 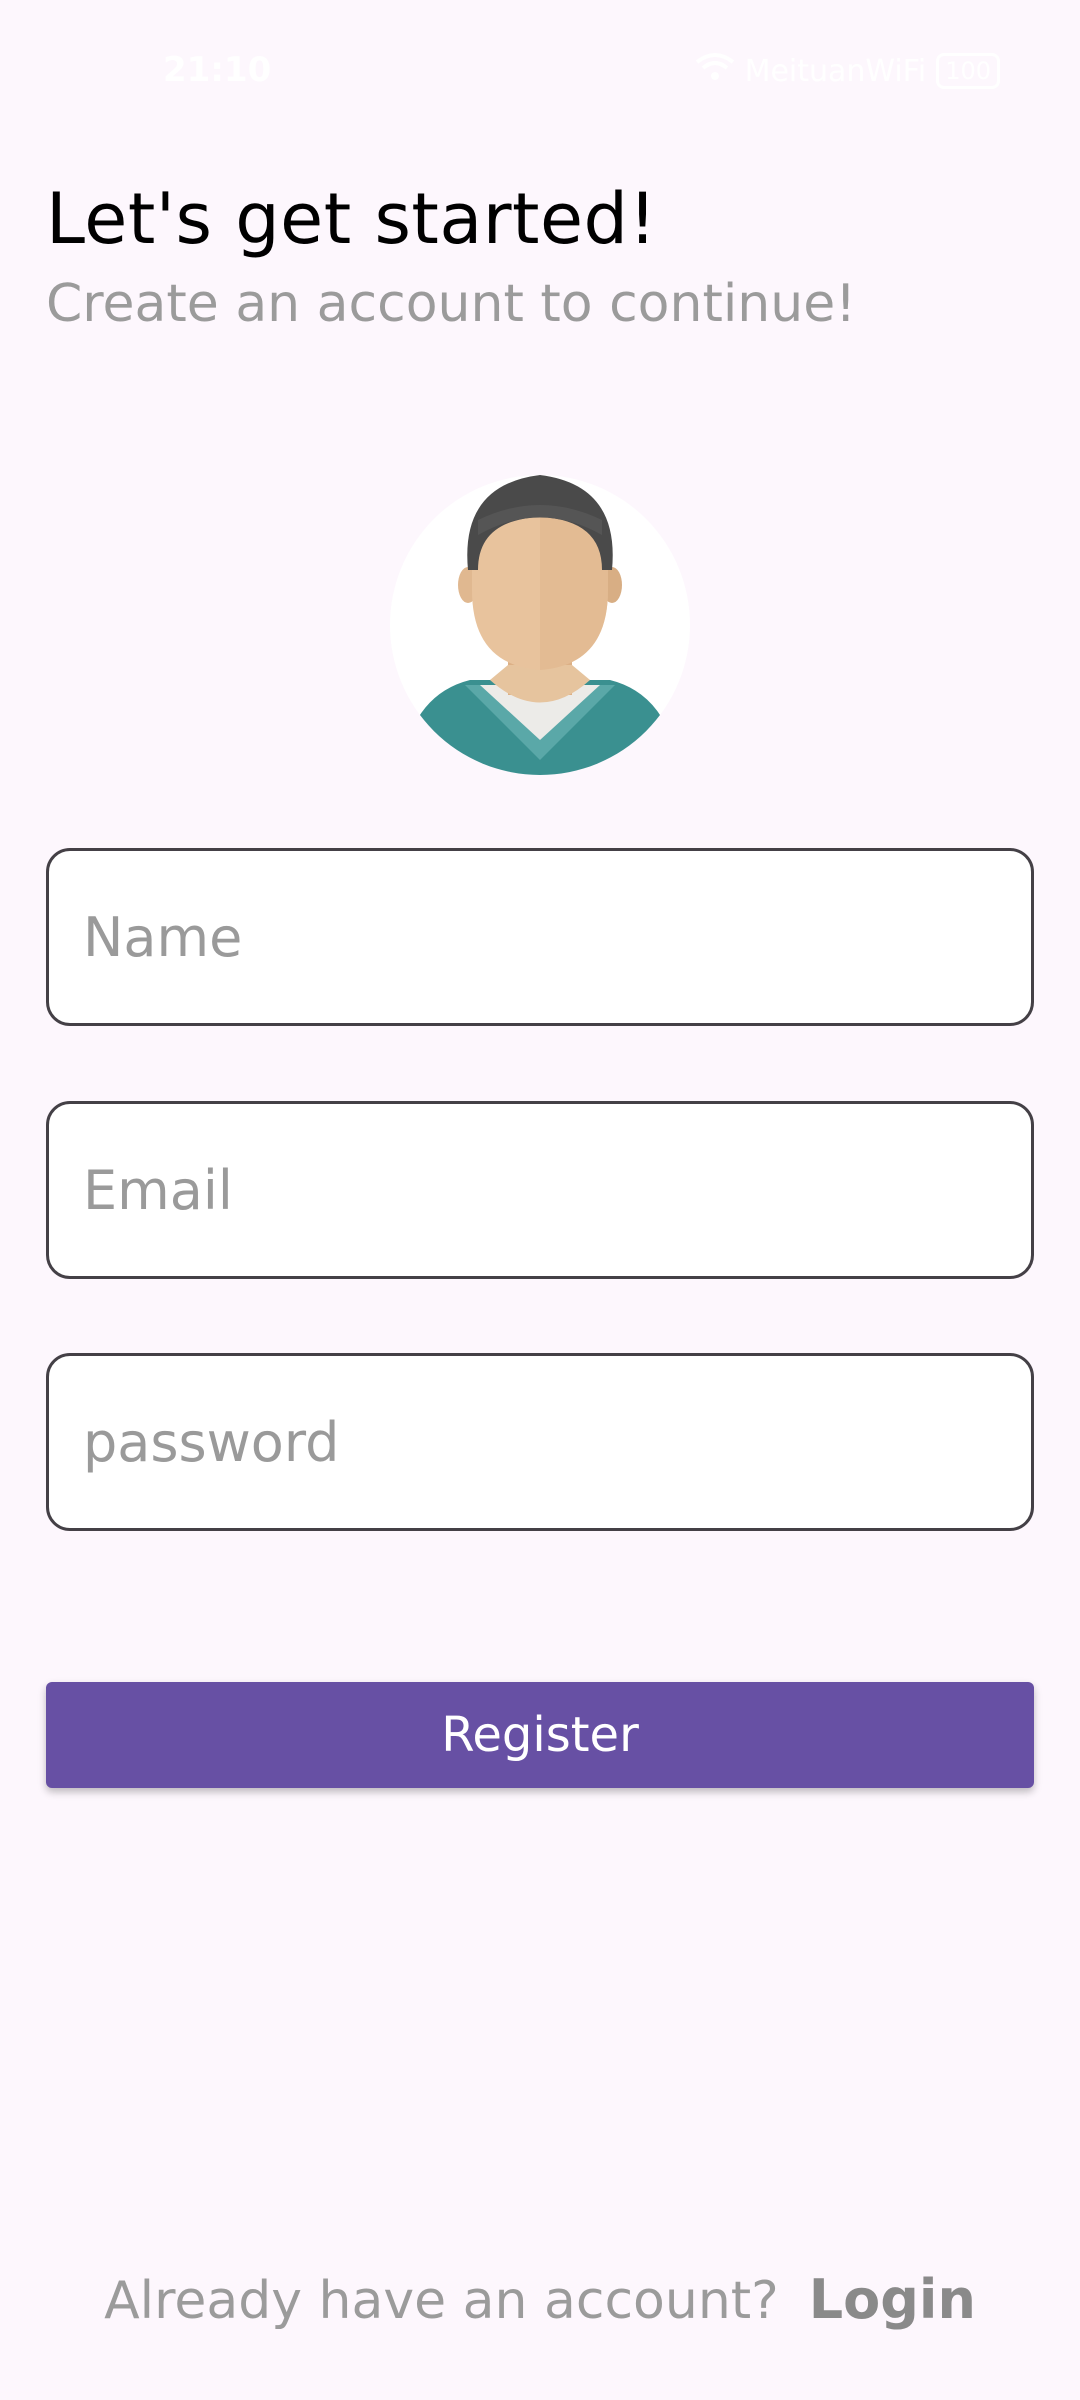 What do you see at coordinates (715, 71) in the screenshot?
I see `wifi-icon` at bounding box center [715, 71].